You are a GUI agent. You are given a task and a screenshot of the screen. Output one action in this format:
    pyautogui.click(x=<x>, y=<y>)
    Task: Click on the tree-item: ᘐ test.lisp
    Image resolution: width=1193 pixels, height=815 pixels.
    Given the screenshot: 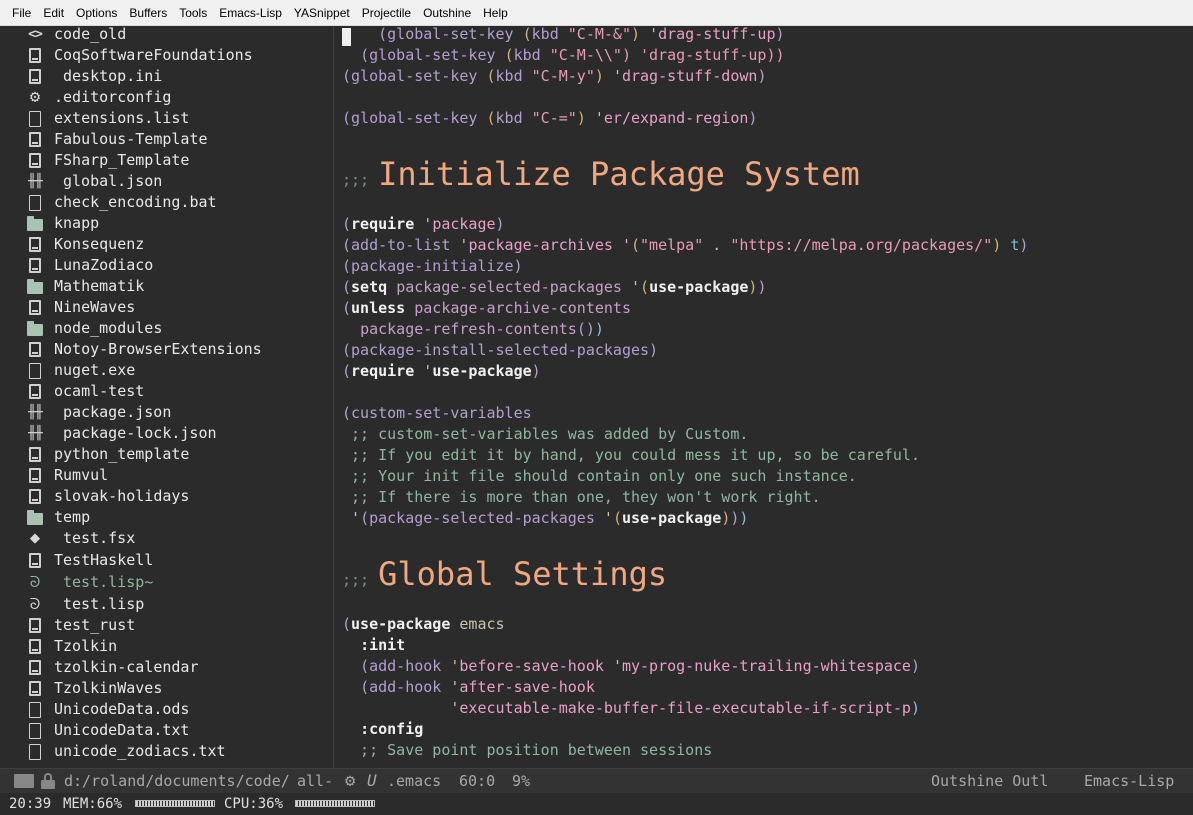 What is the action you would take?
    pyautogui.click(x=166, y=604)
    